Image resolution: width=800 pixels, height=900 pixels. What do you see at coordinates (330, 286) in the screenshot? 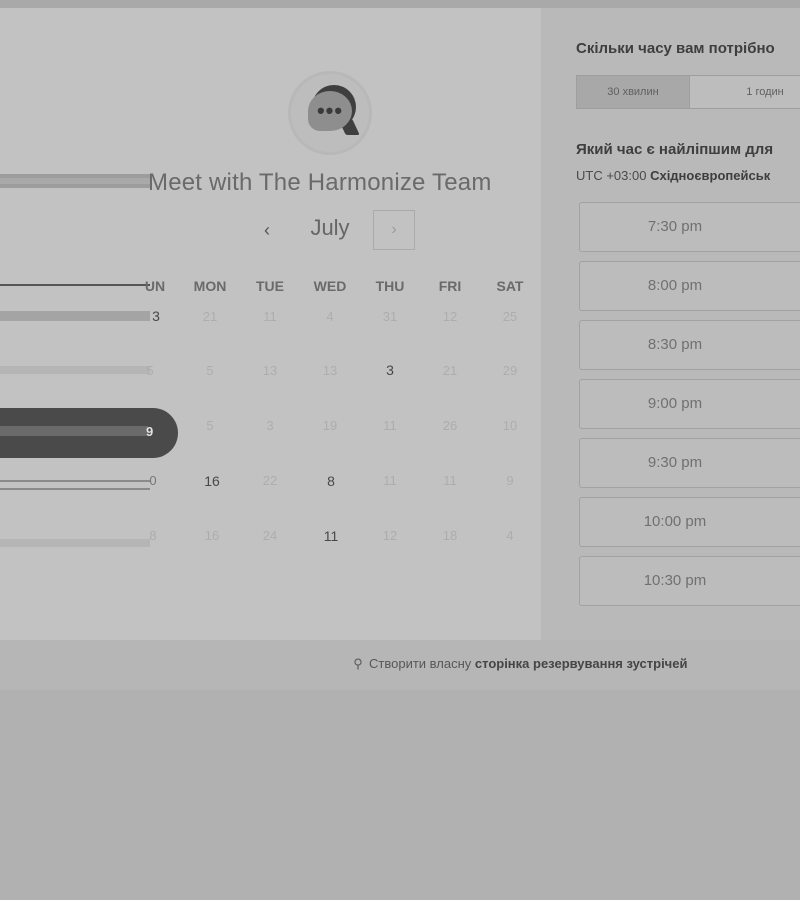
I see `weekday-wed: WED` at bounding box center [330, 286].